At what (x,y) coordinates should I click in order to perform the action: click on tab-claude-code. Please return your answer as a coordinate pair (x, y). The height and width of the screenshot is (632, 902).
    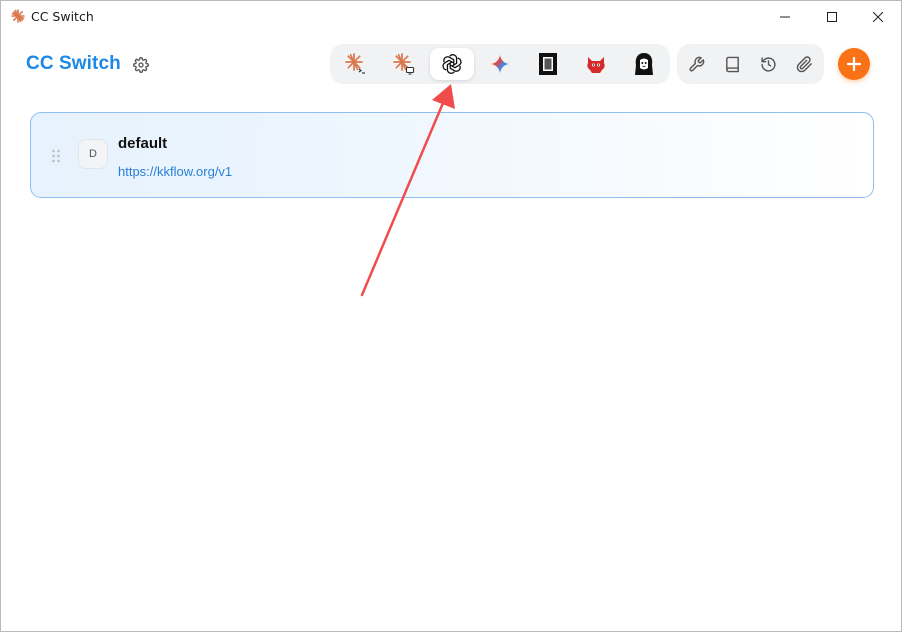
    Looking at the image, I should click on (356, 64).